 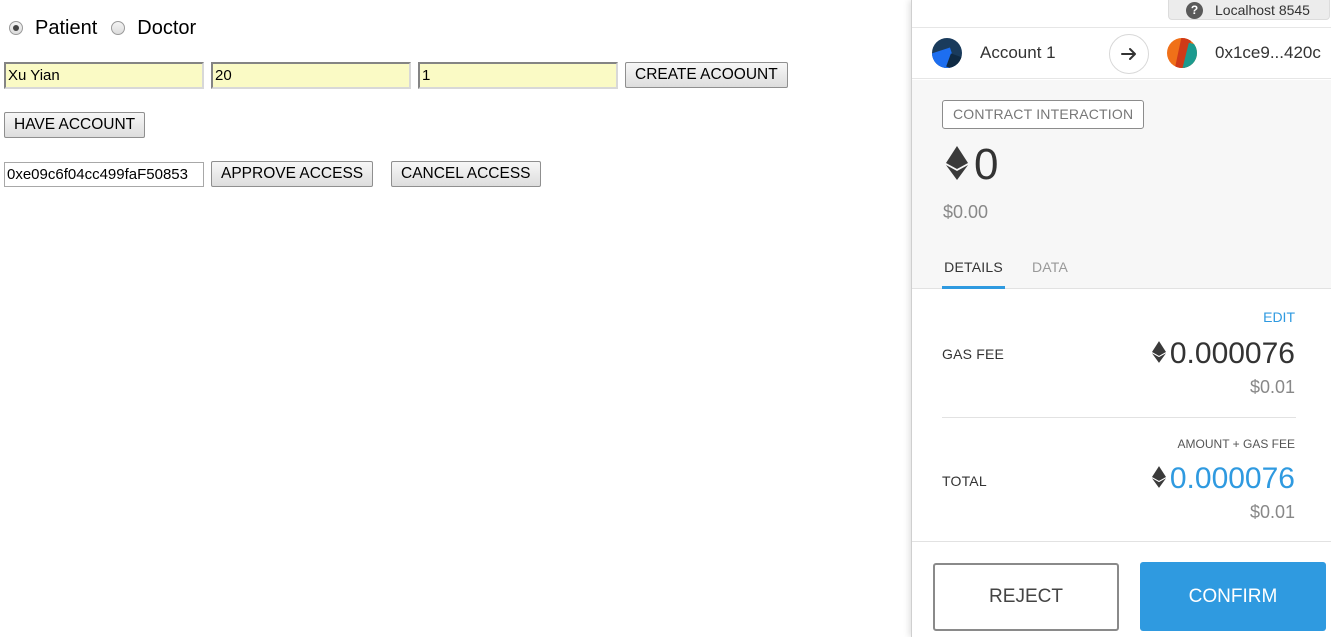 I want to click on recipient-avatar, so click(x=1182, y=53).